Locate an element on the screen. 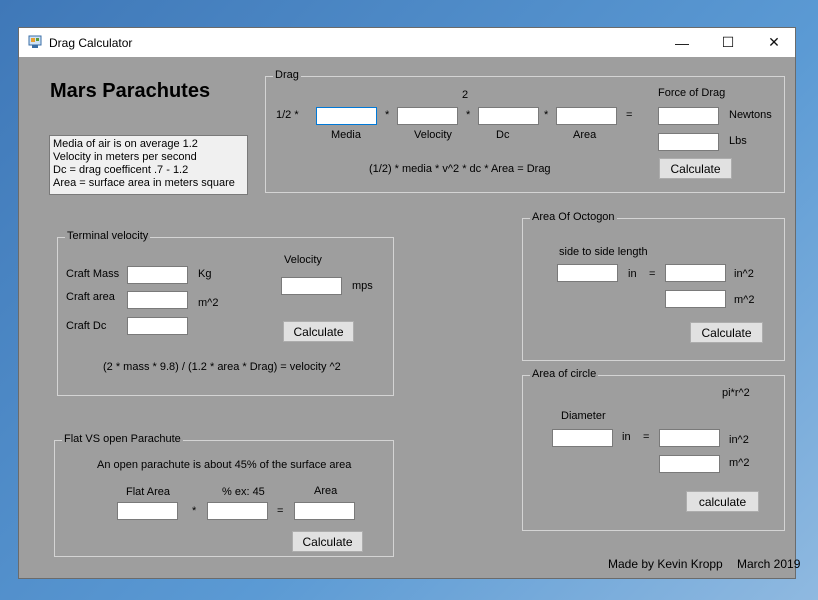  velocity-input is located at coordinates (427, 116).